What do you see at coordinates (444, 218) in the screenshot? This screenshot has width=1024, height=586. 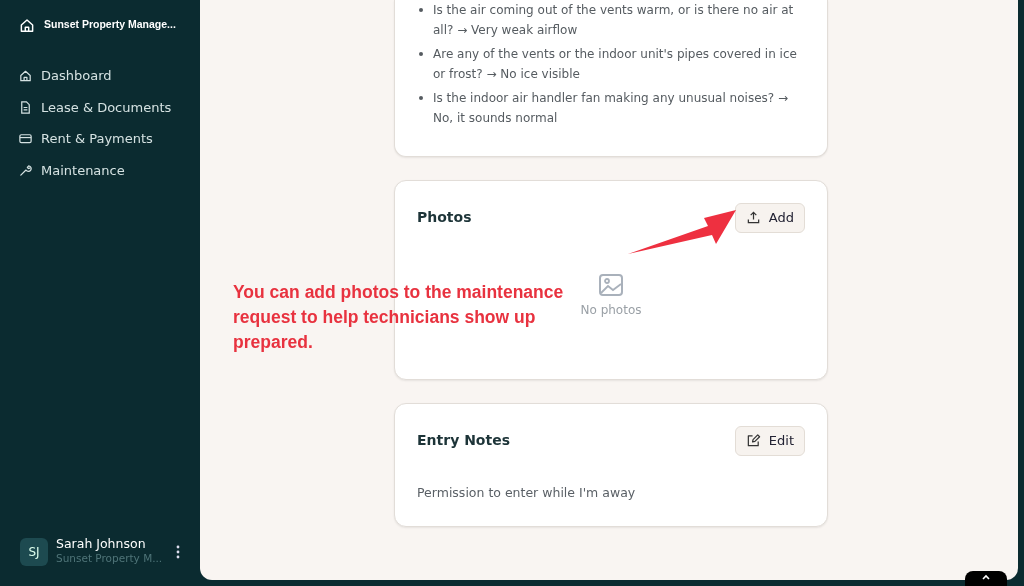 I see `card-title: Photos` at bounding box center [444, 218].